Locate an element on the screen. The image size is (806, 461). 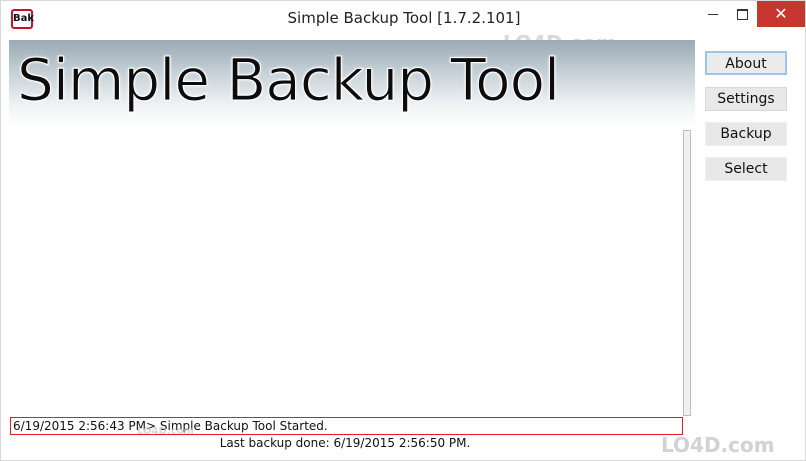
close-icon: ✕ is located at coordinates (781, 13).